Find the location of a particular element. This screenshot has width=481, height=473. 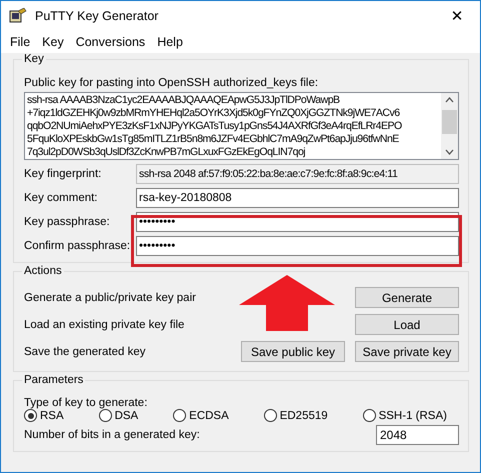

group-title: Parameters is located at coordinates (54, 380).